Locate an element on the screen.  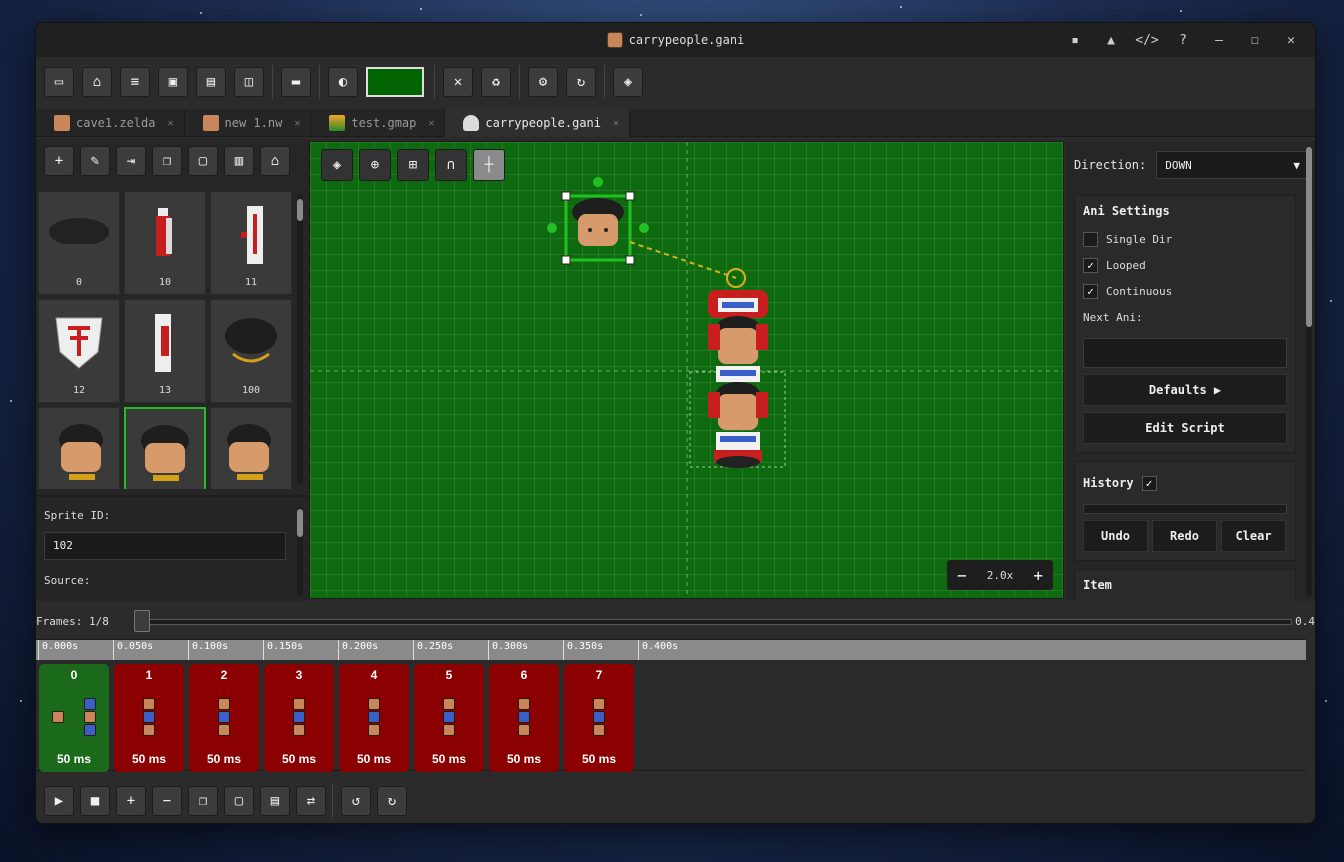
shadow-sprite is located at coordinates (79, 231).